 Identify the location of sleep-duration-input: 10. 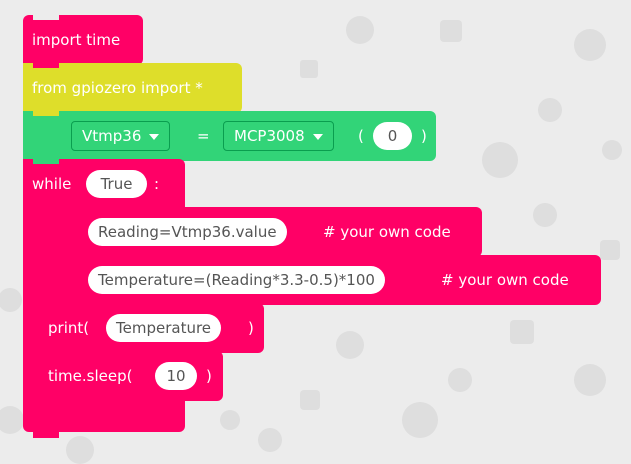
(176, 376).